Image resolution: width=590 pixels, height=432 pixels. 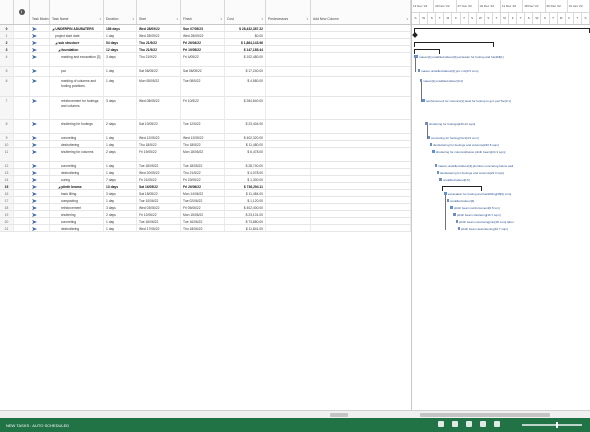 What do you see at coordinates (245, 200) in the screenshot?
I see `cost-cell: $ 1,120.00` at bounding box center [245, 200].